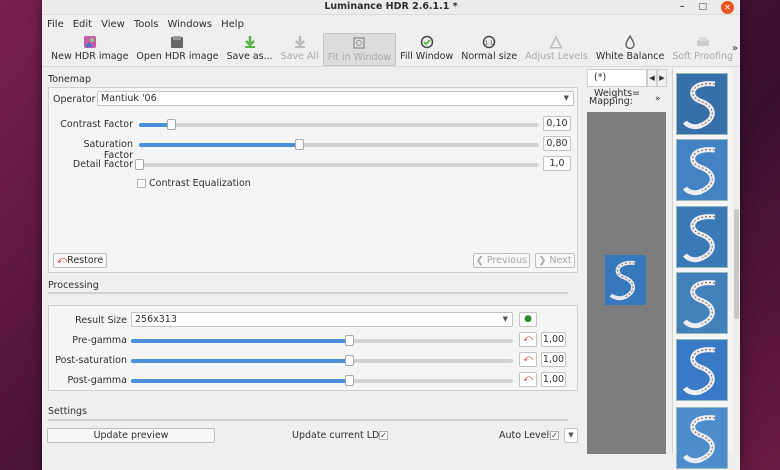  Describe the element at coordinates (89, 49) in the screenshot. I see `new-hdr-button: New HDR image` at that location.